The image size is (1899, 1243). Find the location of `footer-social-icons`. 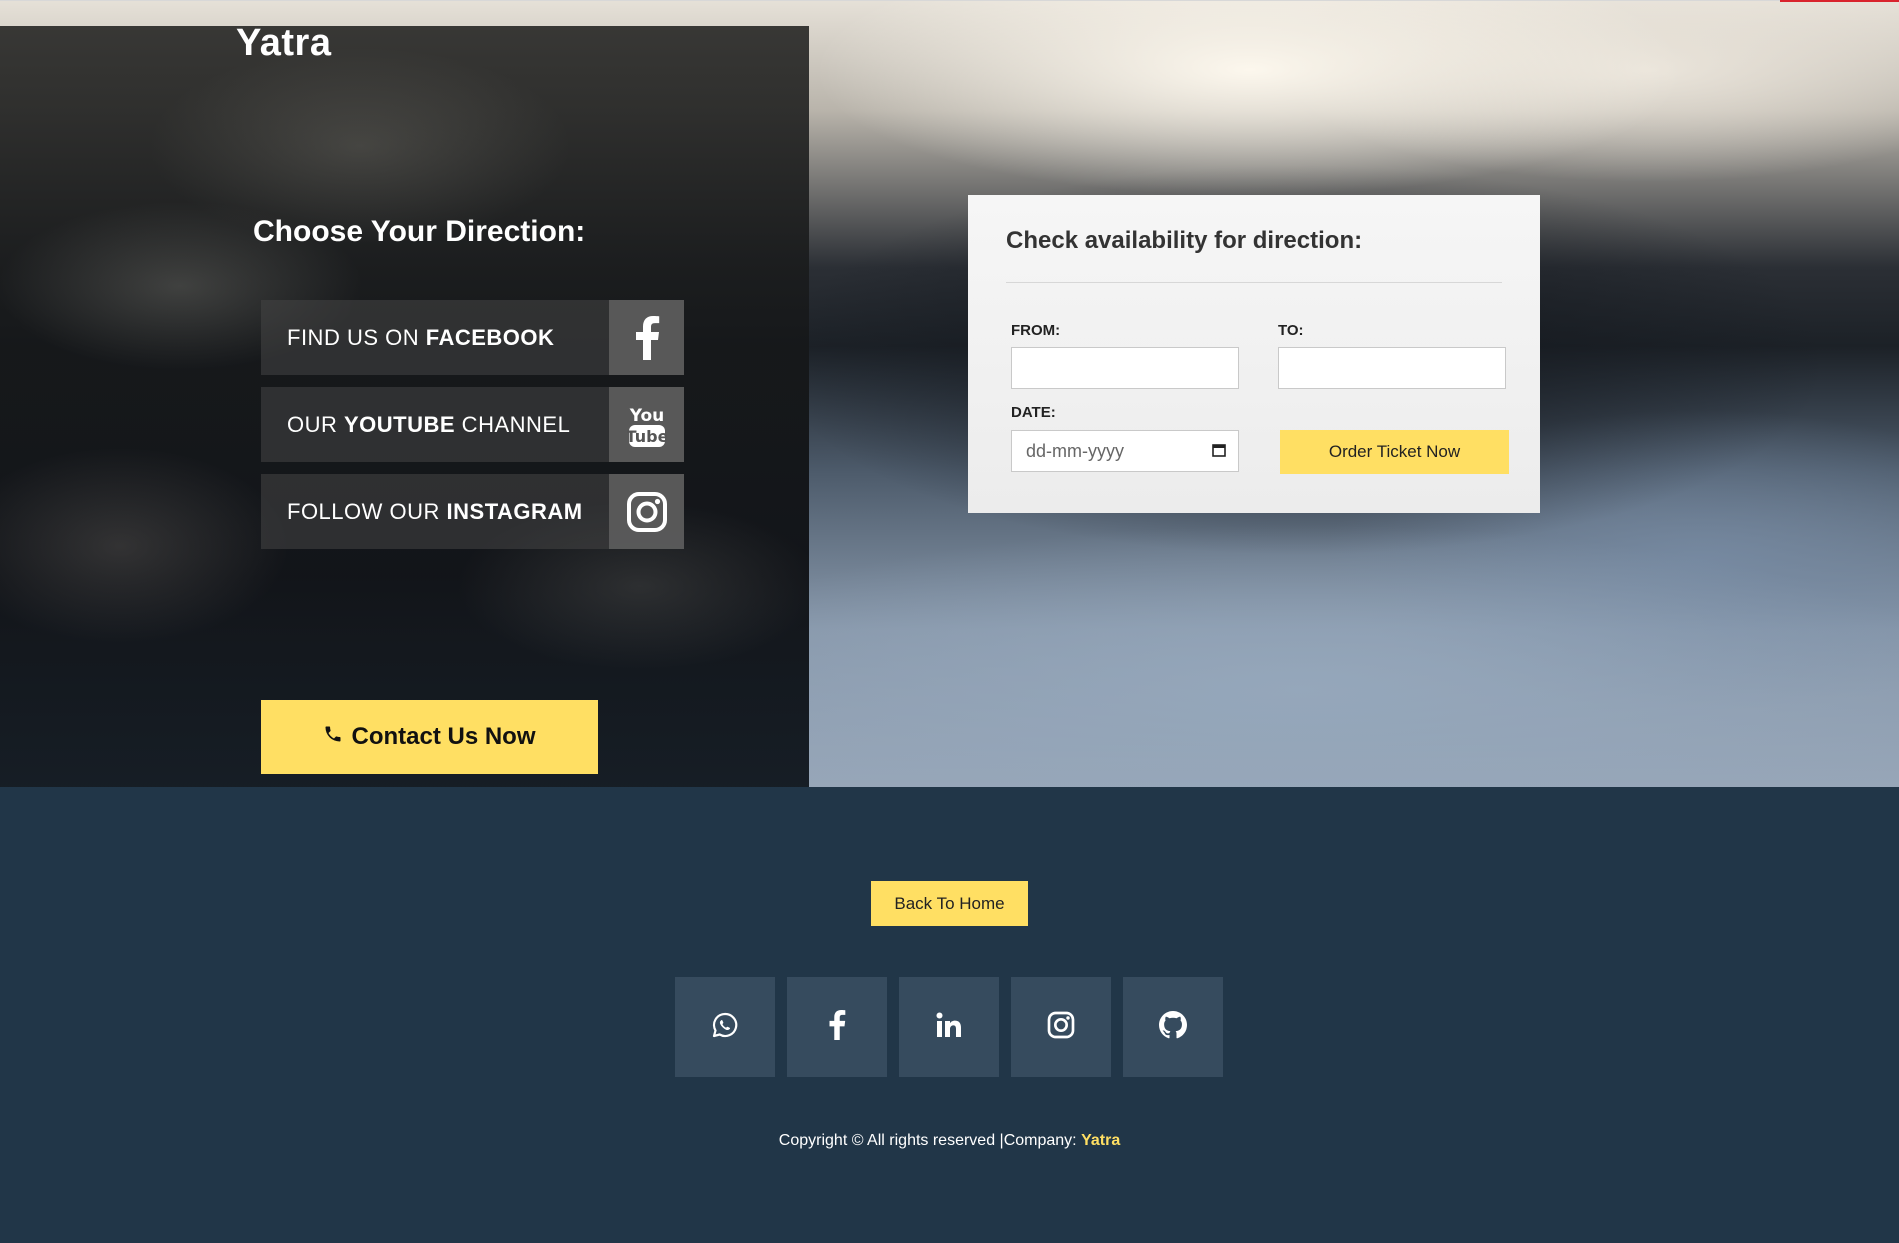

footer-social-icons is located at coordinates (949, 1027).